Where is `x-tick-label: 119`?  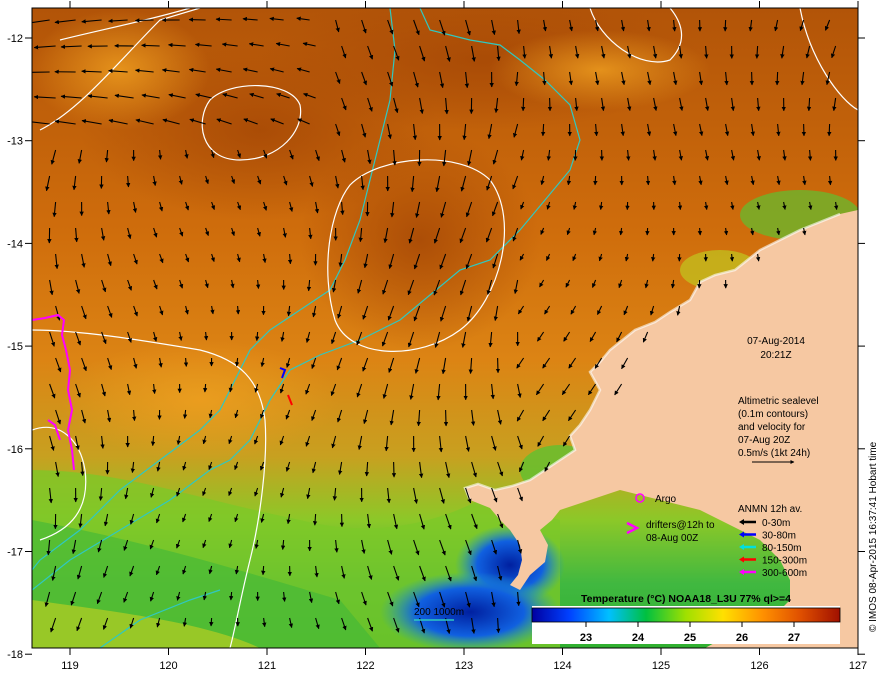 x-tick-label: 119 is located at coordinates (70, 666).